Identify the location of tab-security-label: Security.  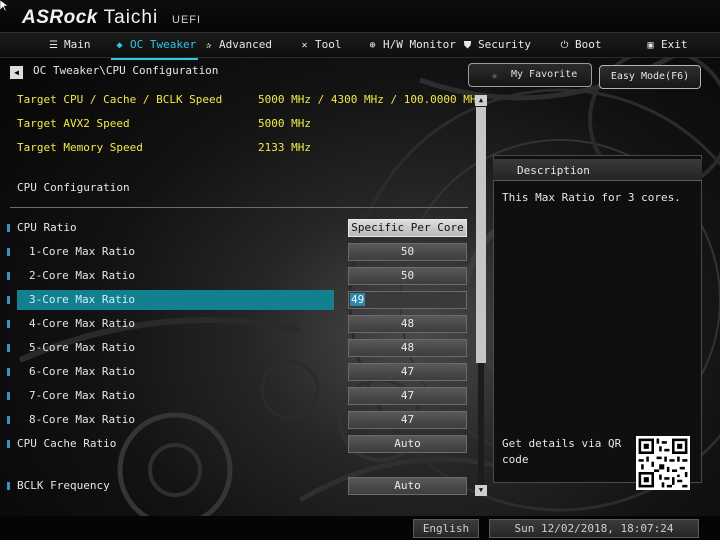
(504, 44).